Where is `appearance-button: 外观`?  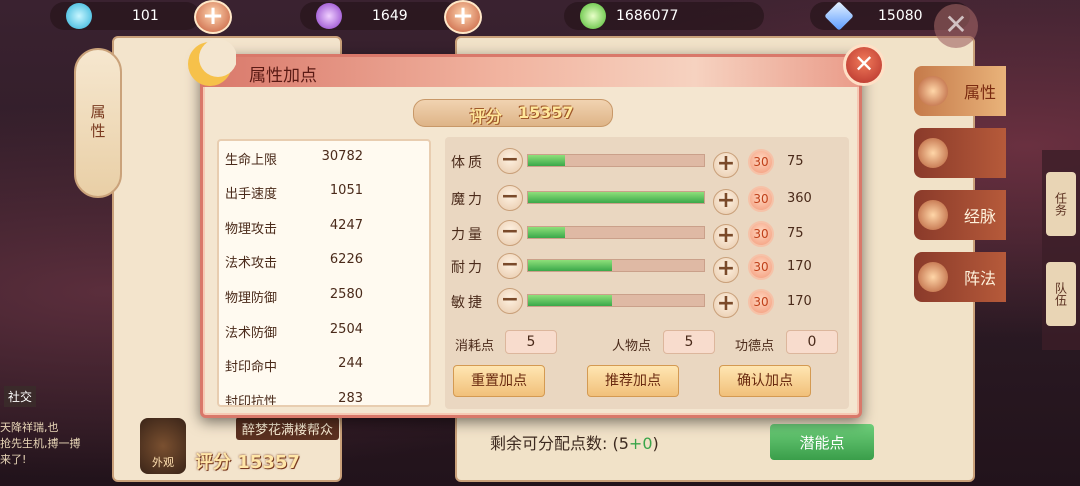
appearance-button: 外观 is located at coordinates (163, 446).